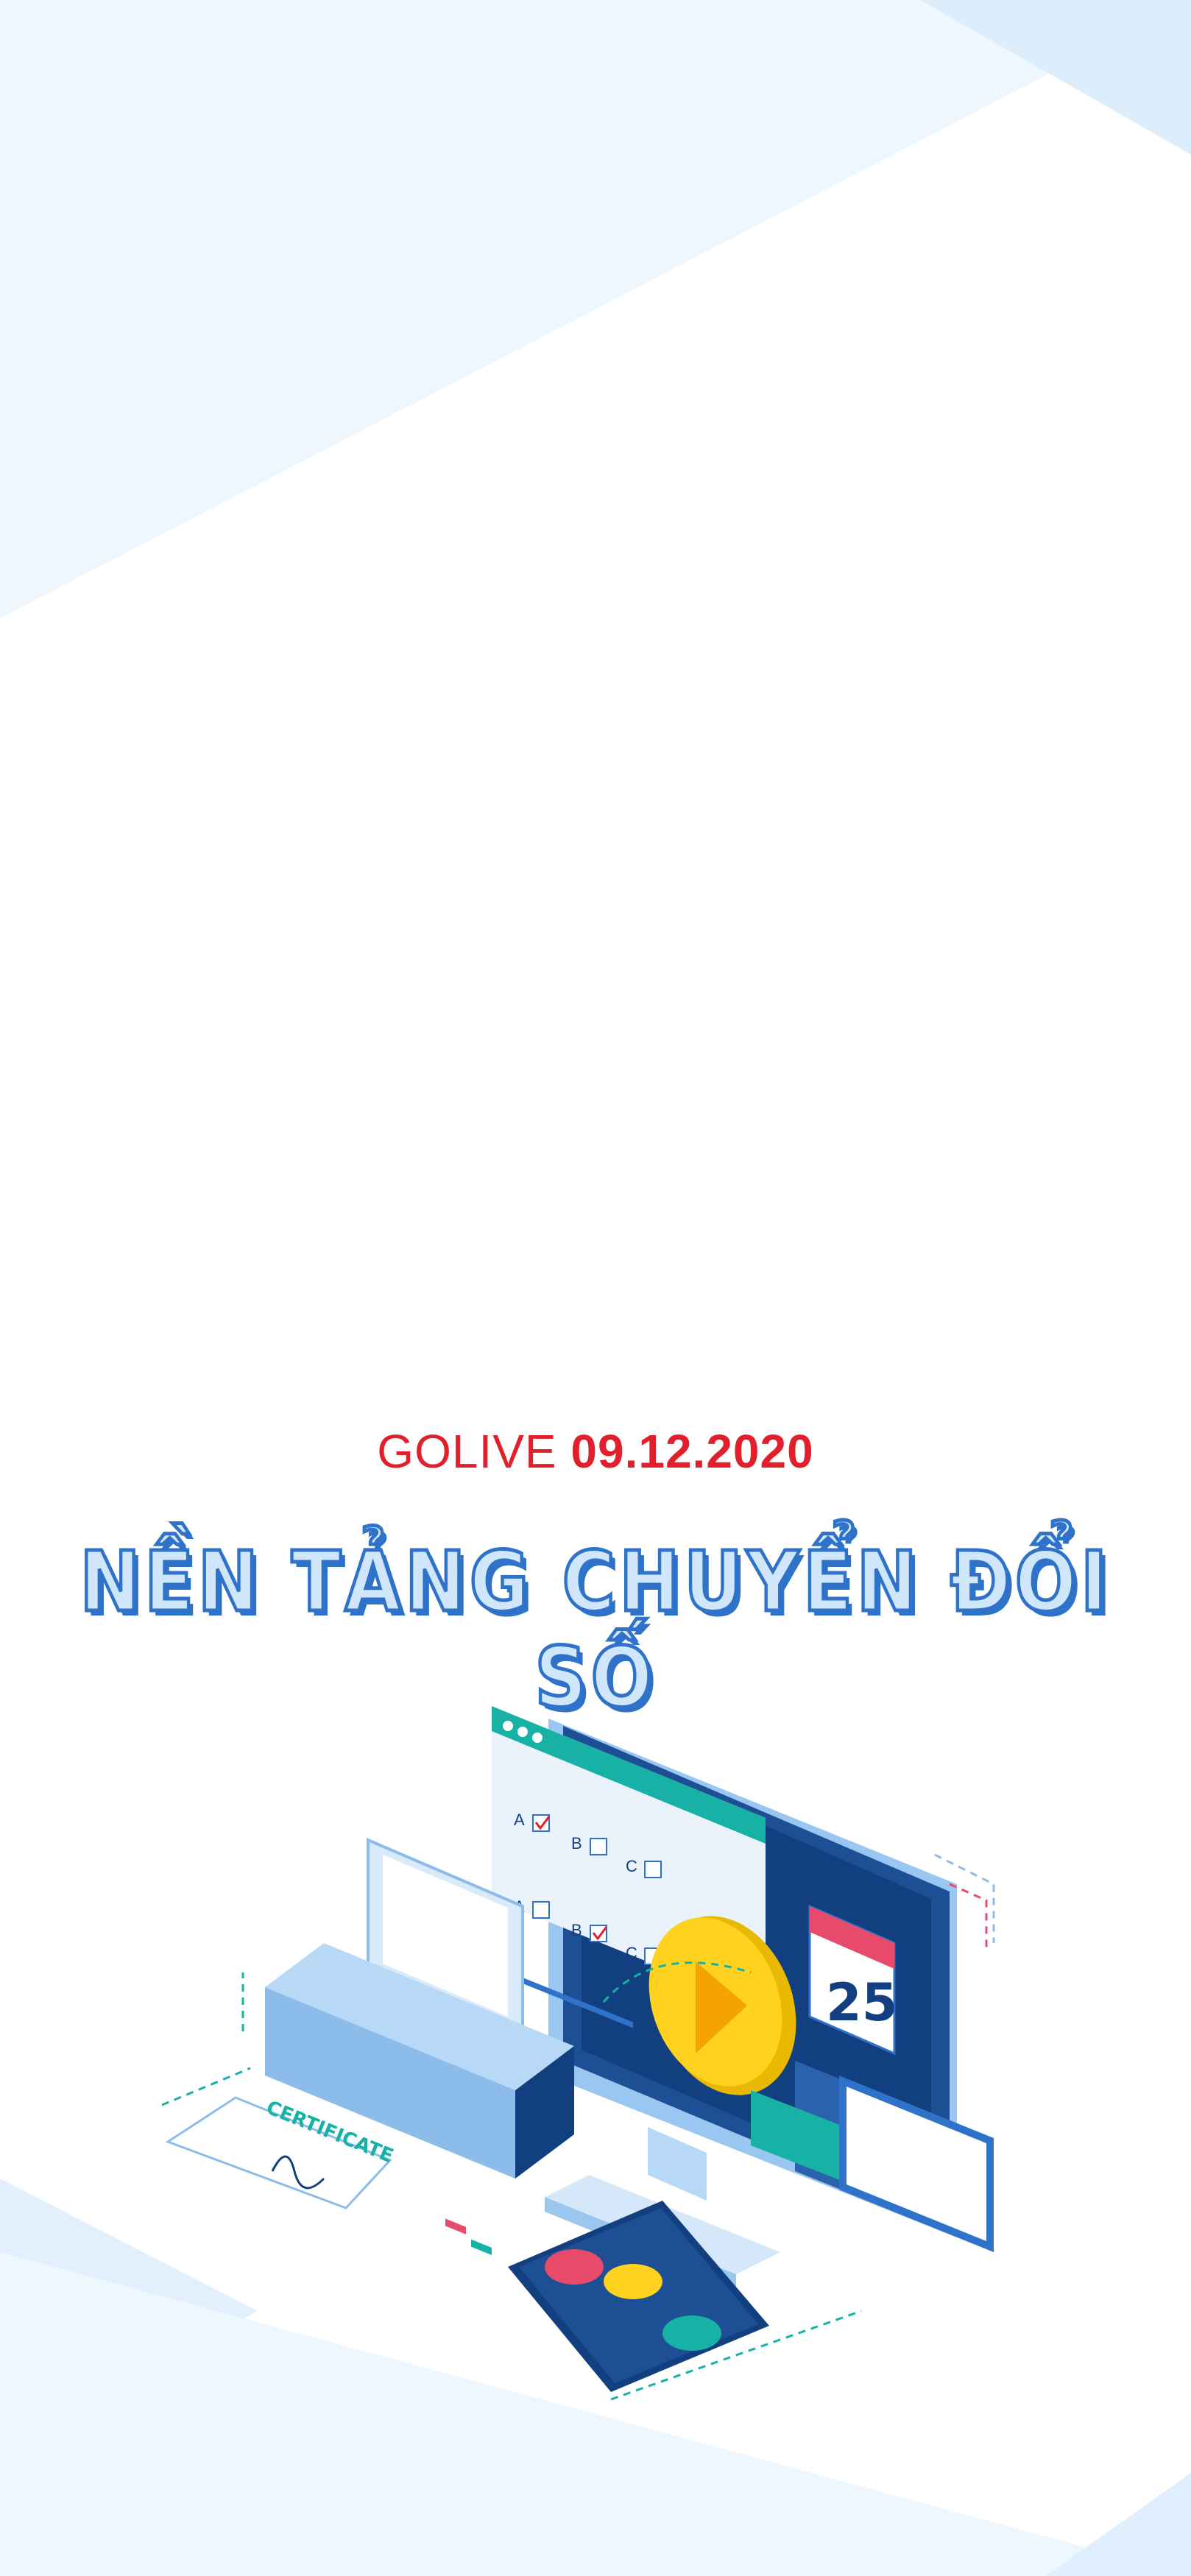 The image size is (1191, 2576). What do you see at coordinates (631, 1866) in the screenshot?
I see `quiz-option-c1: C` at bounding box center [631, 1866].